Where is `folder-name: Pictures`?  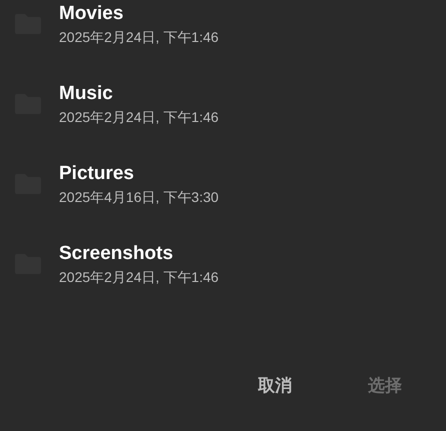
folder-name: Pictures is located at coordinates (97, 174).